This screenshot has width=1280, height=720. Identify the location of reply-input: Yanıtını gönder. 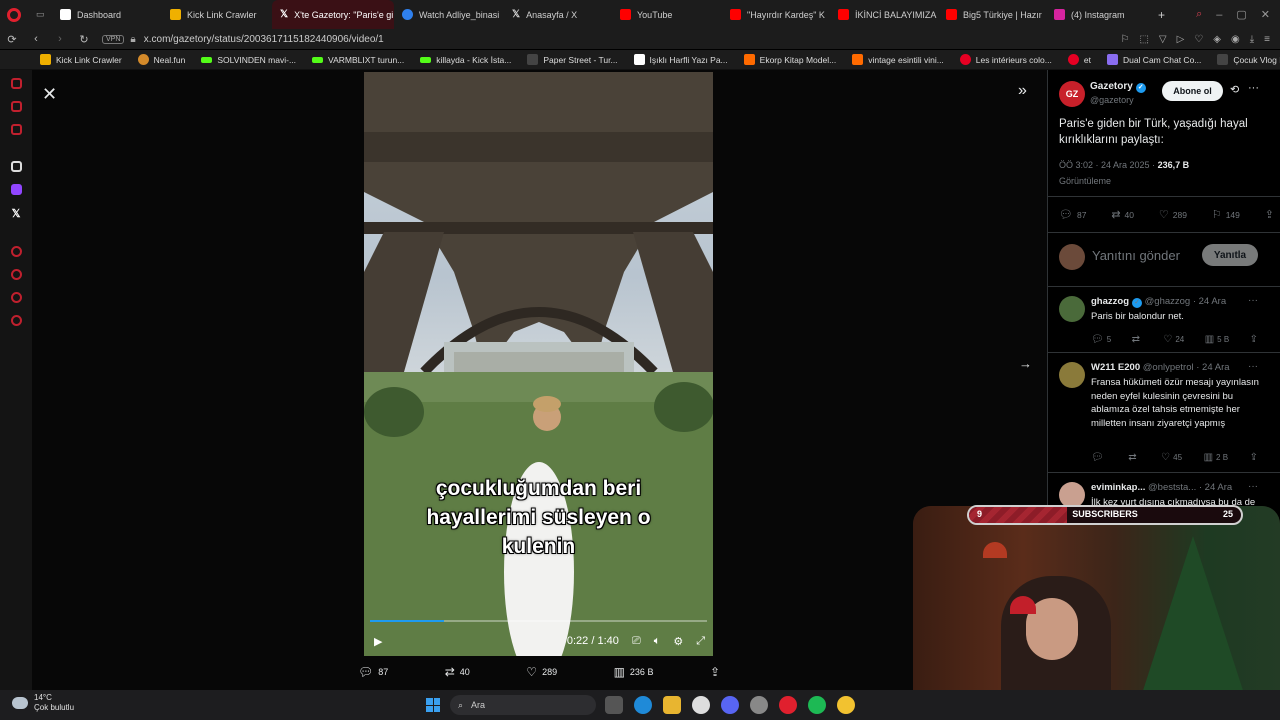
(1136, 255).